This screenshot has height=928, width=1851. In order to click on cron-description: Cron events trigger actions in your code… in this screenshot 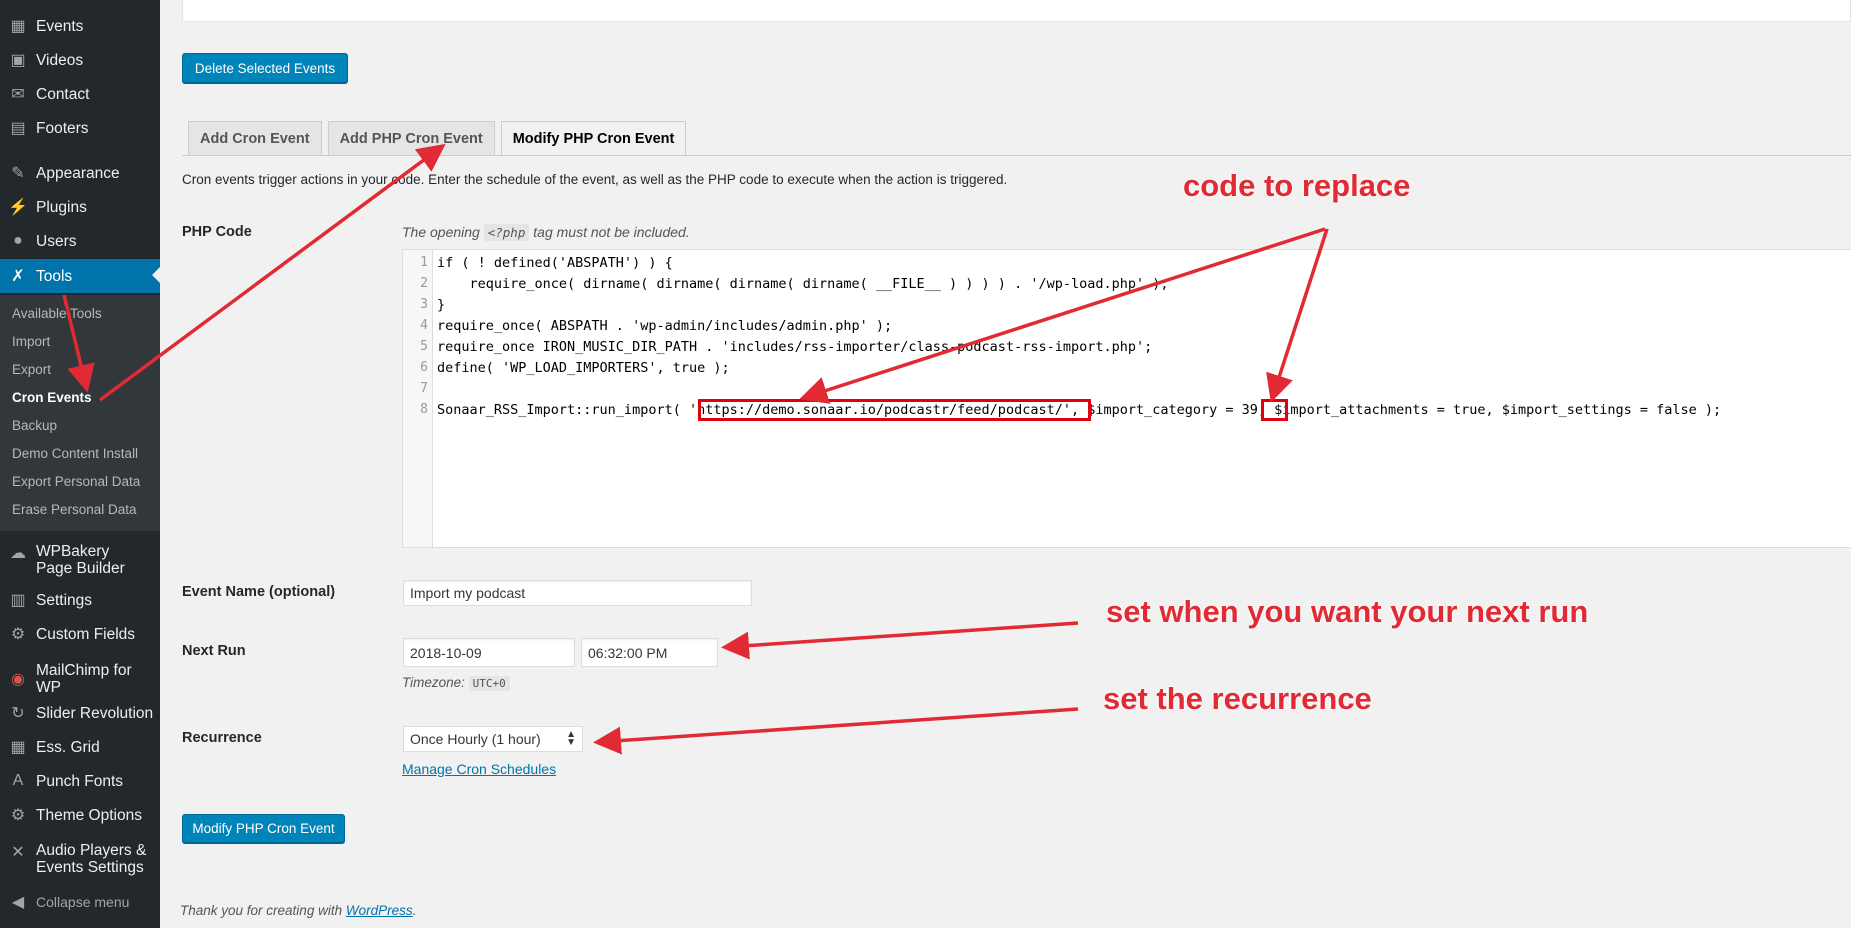, I will do `click(595, 179)`.